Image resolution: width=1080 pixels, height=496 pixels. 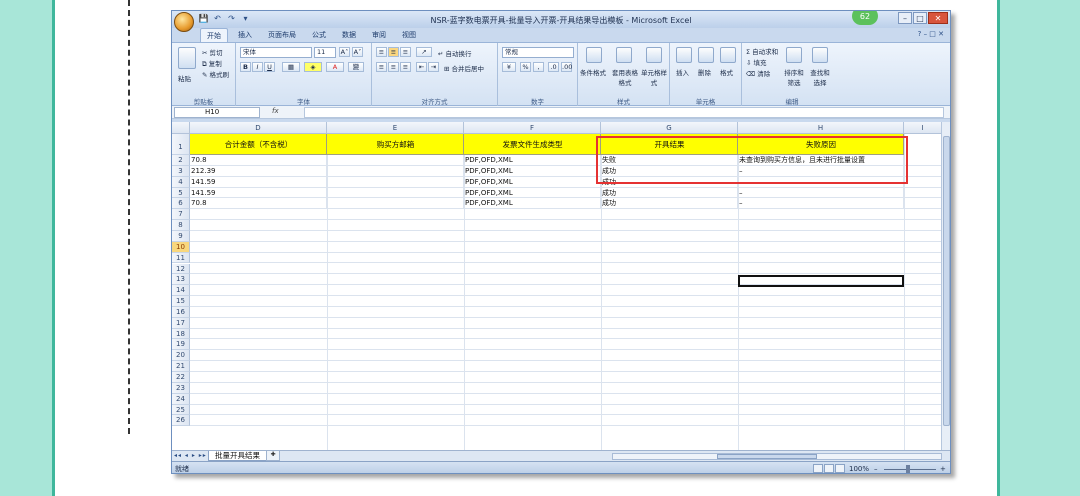 What do you see at coordinates (532, 144) in the screenshot?
I see `header-cell-file-type: 发票文件生成类型` at bounding box center [532, 144].